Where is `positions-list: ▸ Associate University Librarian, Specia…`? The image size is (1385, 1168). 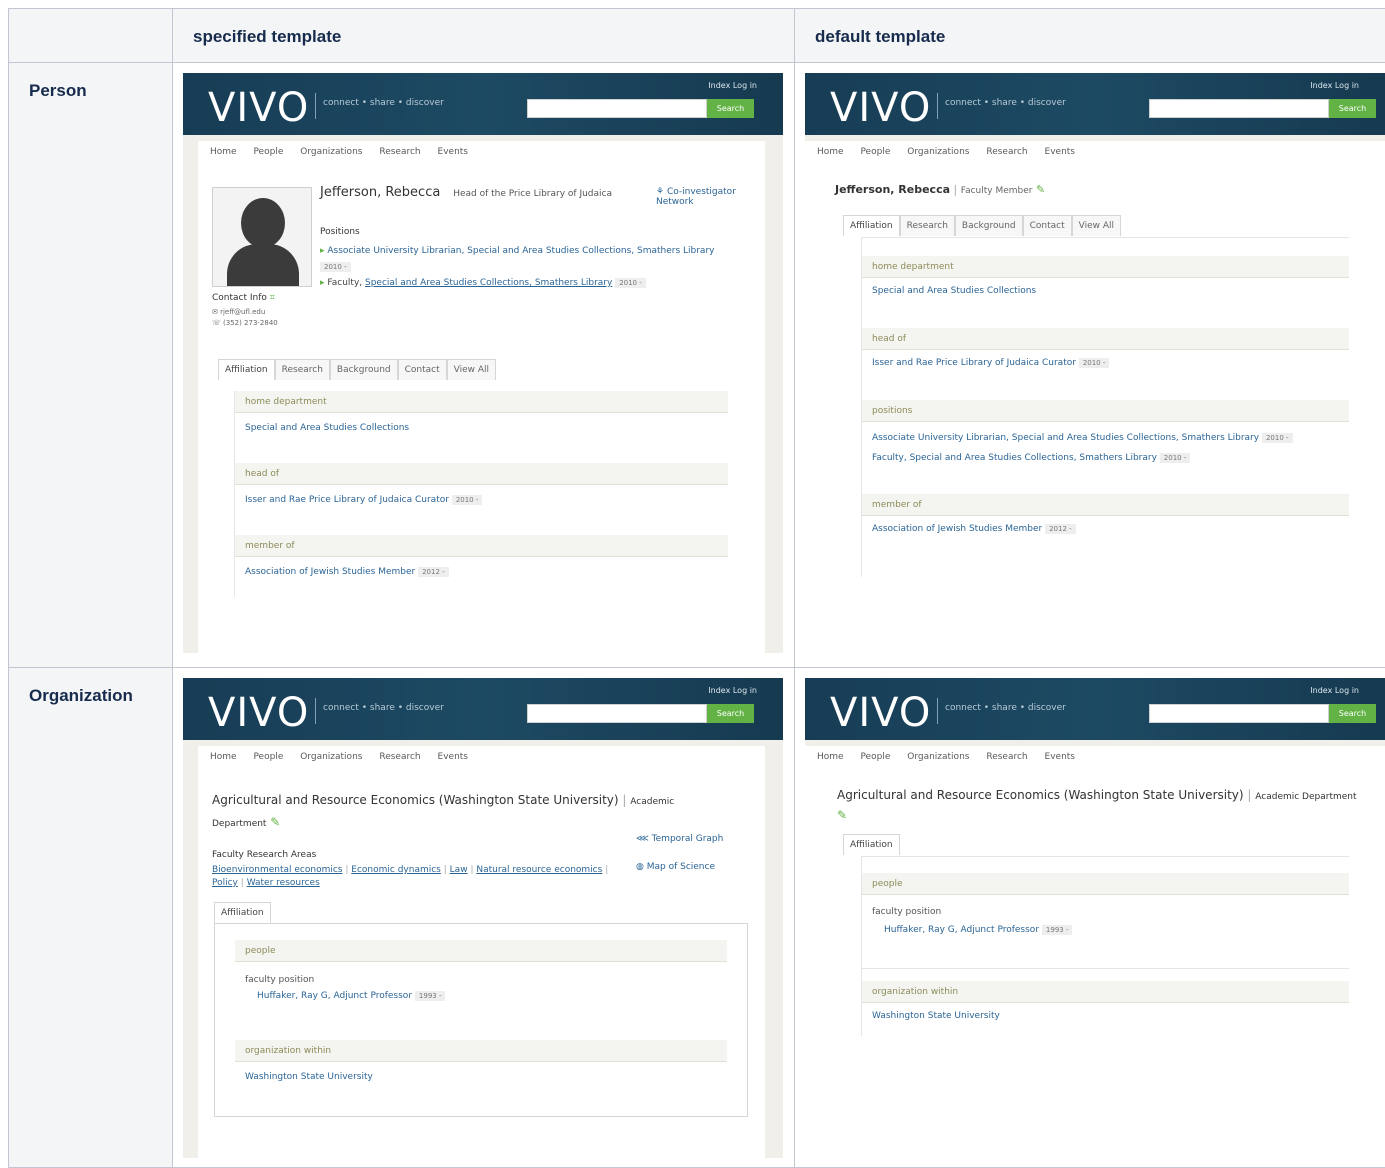 positions-list: ▸ Associate University Librarian, Specia… is located at coordinates (520, 267).